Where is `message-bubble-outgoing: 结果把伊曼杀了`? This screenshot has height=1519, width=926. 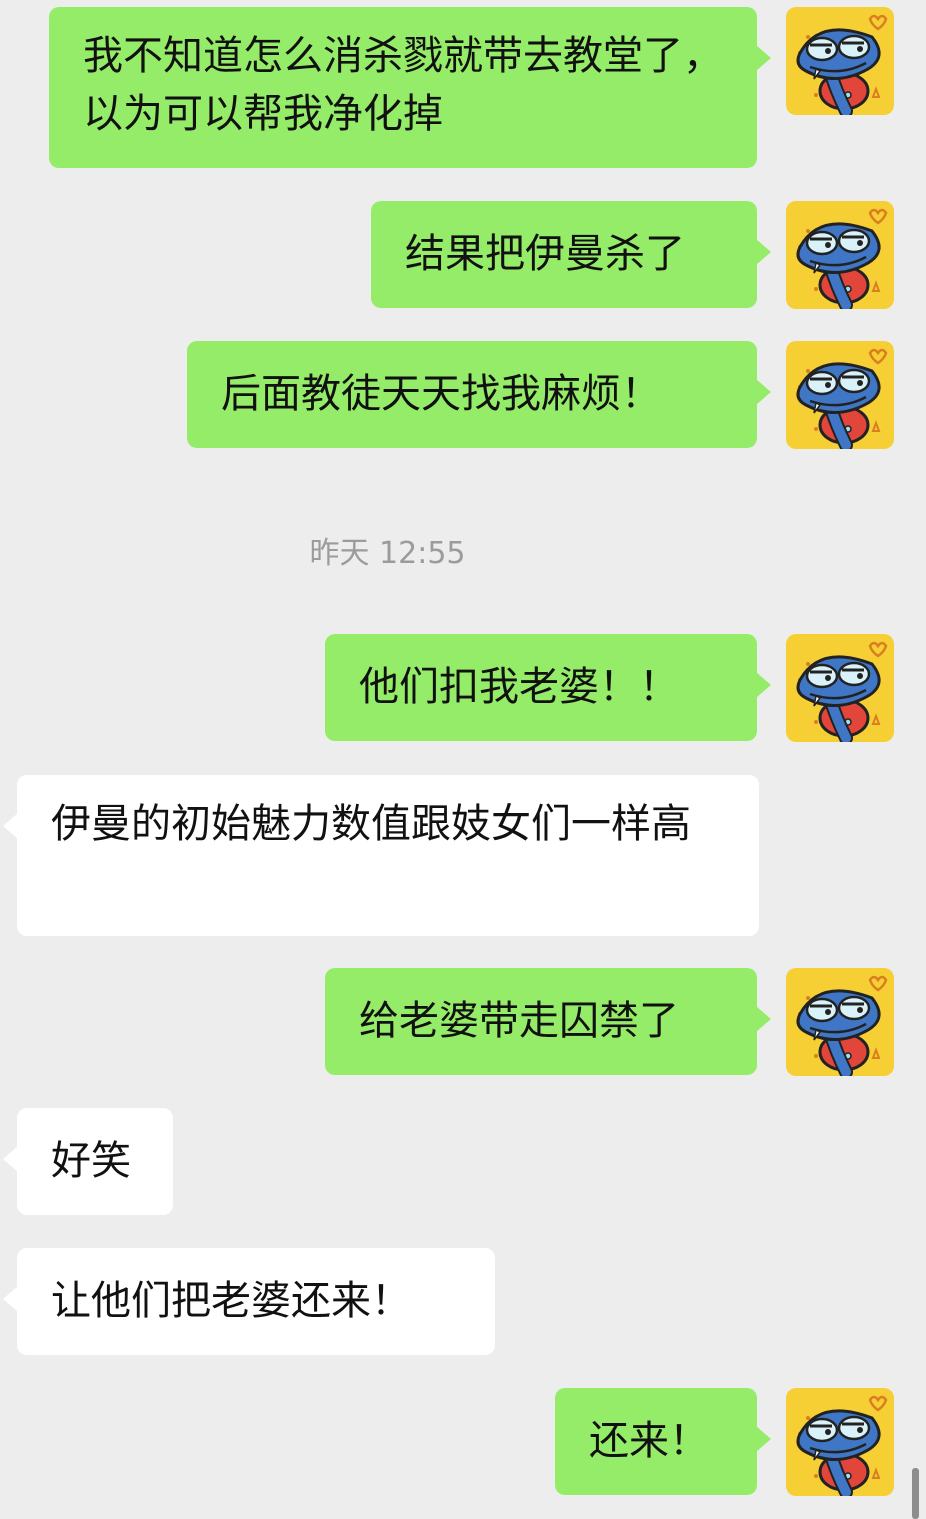
message-bubble-outgoing: 结果把伊曼杀了 is located at coordinates (571, 254).